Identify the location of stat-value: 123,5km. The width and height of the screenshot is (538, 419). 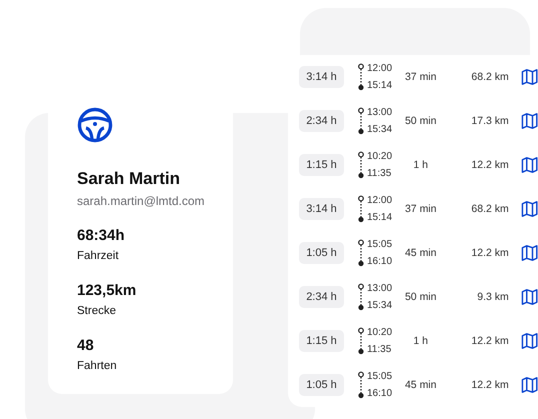
(106, 291).